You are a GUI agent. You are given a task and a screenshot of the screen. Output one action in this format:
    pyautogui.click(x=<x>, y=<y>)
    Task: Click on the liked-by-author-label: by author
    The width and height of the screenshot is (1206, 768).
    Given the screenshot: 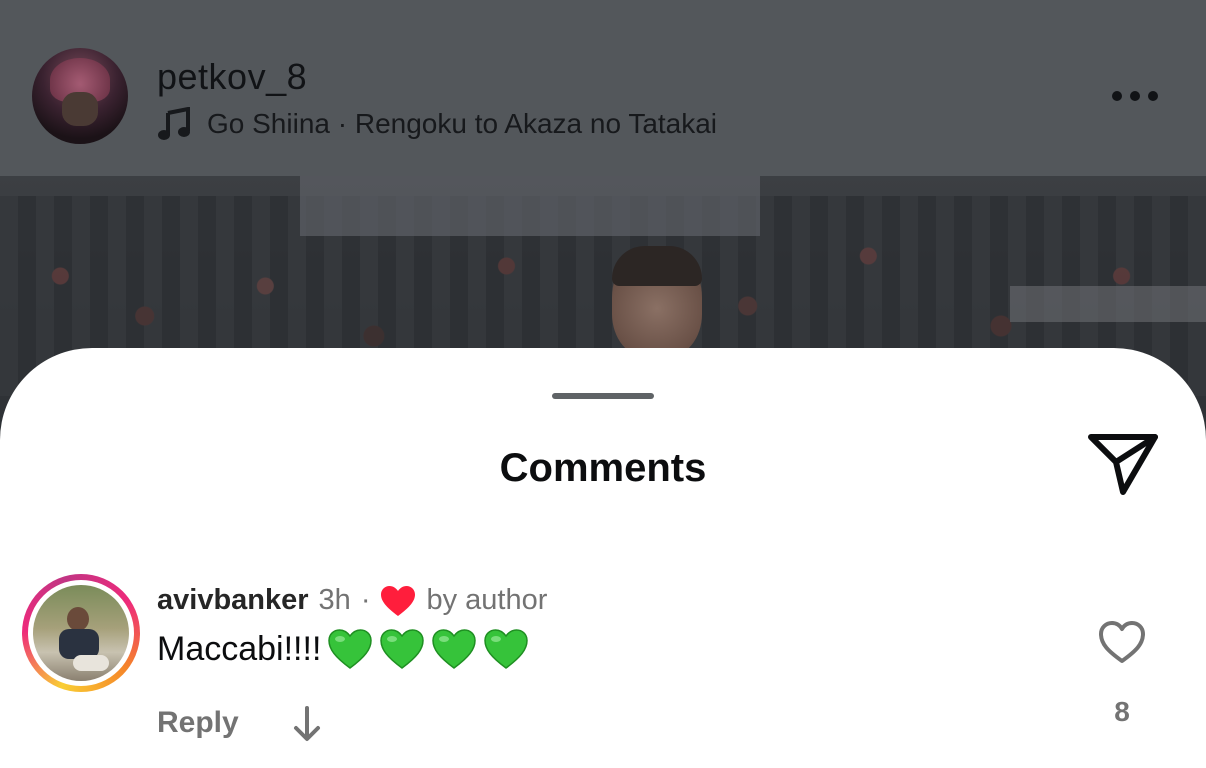 What is the action you would take?
    pyautogui.click(x=487, y=600)
    